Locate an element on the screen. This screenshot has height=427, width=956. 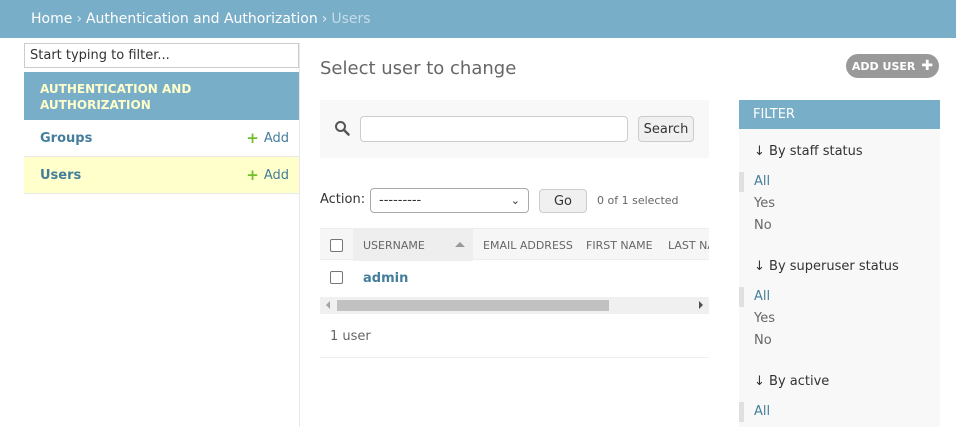
filter-title: Filter is located at coordinates (839, 114).